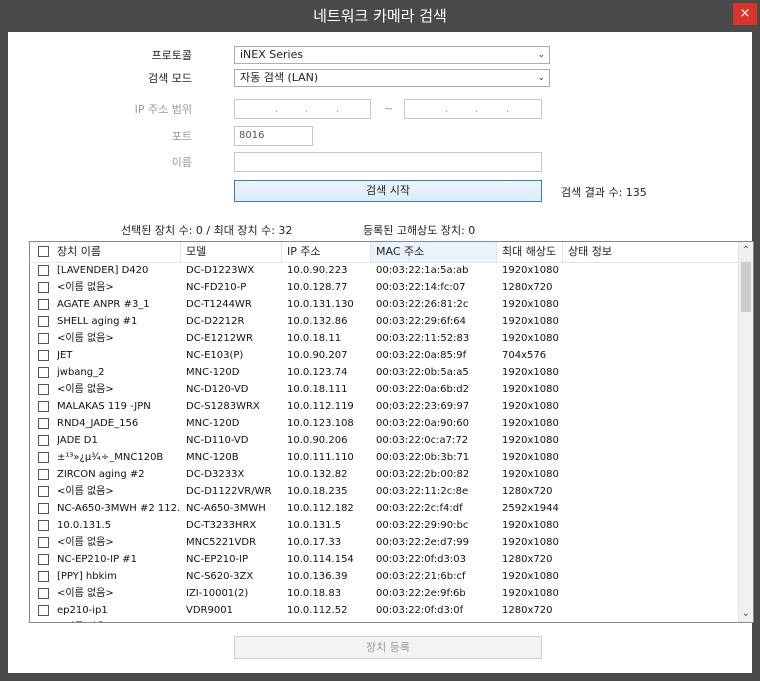 Image resolution: width=760 pixels, height=681 pixels. I want to click on cell-ip: 10.0.123.74, so click(317, 372).